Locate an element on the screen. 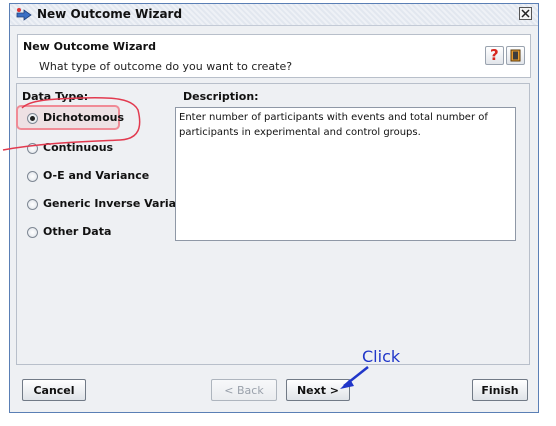  selection-circle-stroke is located at coordinates (71, 123).